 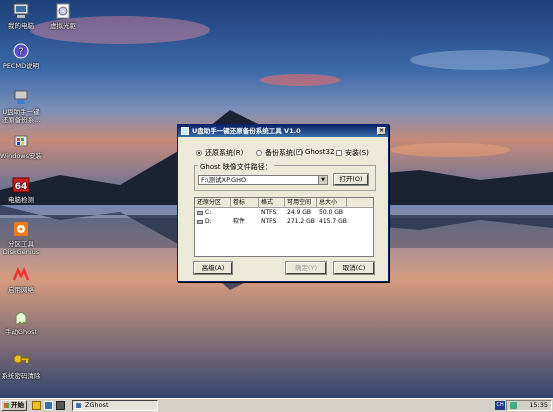 What do you see at coordinates (63, 26) in the screenshot?
I see `desktop-icon-label: 虚拟光驱` at bounding box center [63, 26].